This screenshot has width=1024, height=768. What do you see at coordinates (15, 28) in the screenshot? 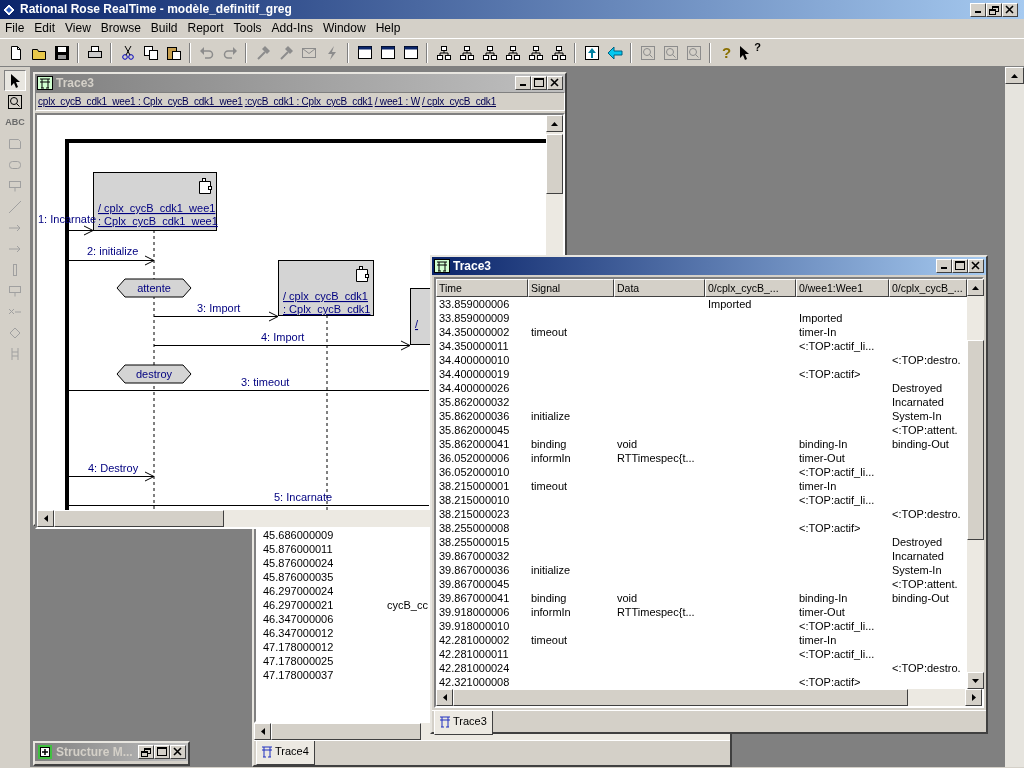
I see `menu-item: File` at bounding box center [15, 28].